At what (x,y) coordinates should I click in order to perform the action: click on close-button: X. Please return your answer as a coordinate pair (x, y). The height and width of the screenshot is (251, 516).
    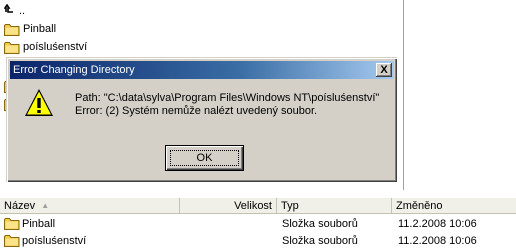
    Looking at the image, I should click on (384, 70).